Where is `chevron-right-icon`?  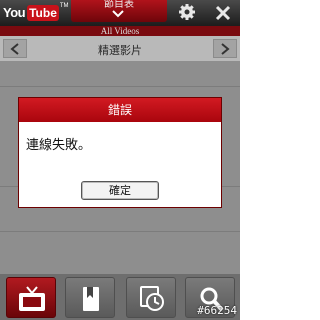
chevron-right-icon is located at coordinates (225, 49).